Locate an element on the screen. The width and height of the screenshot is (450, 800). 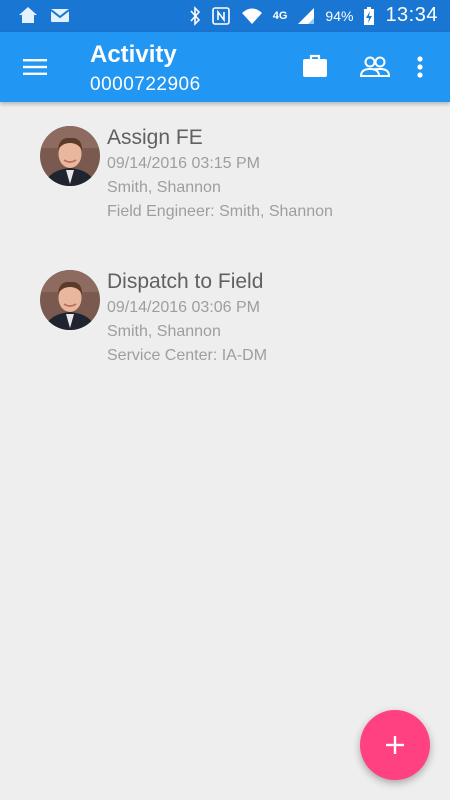
add-activity-button is located at coordinates (395, 745).